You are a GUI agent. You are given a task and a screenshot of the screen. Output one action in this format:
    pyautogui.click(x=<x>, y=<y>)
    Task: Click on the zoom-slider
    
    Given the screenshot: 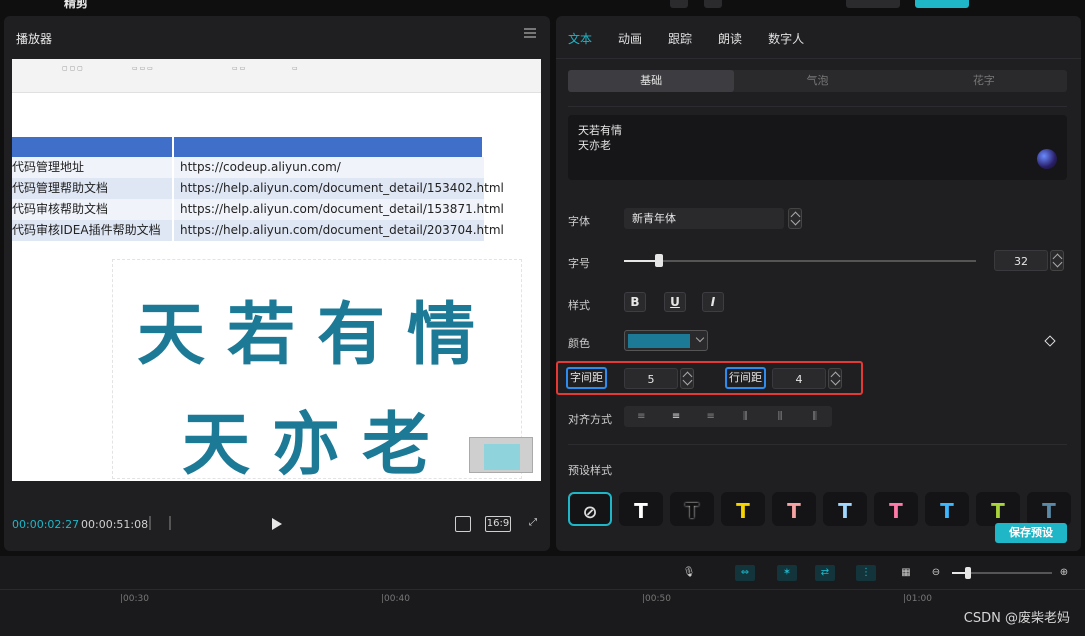 What is the action you would take?
    pyautogui.click(x=1002, y=573)
    